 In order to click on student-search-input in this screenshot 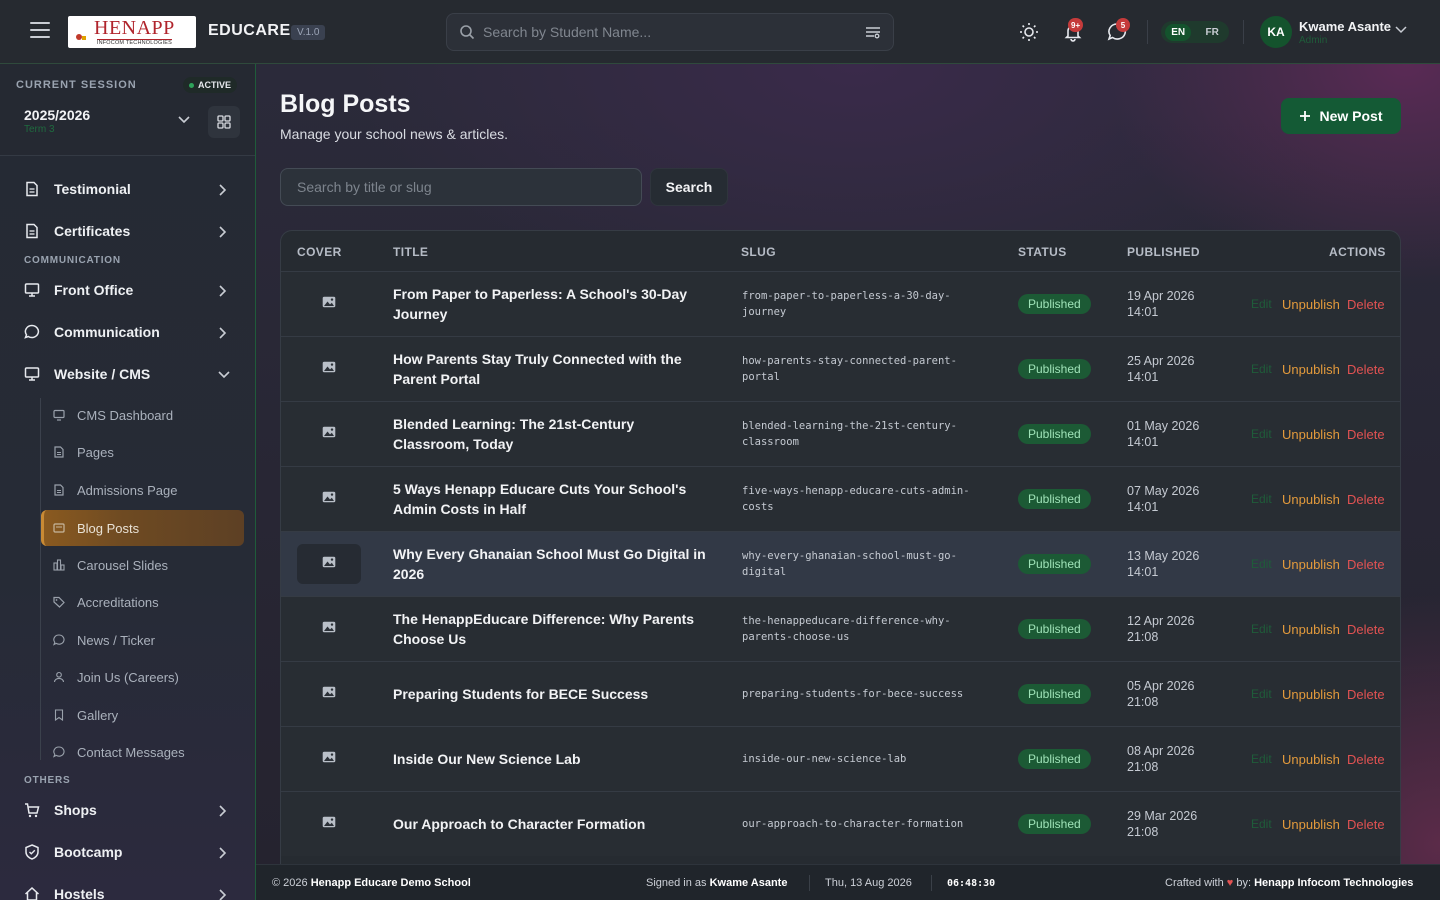, I will do `click(663, 32)`.